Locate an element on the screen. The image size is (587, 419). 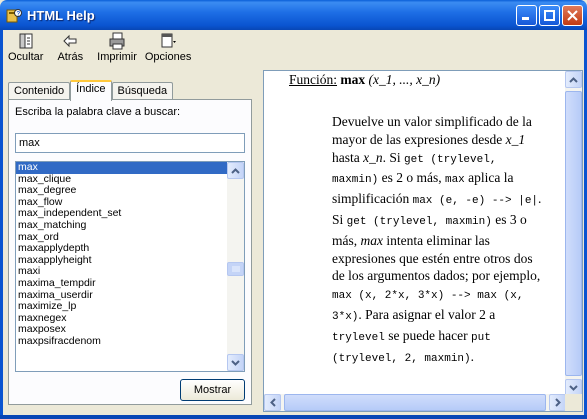
topic-scroll-up-button is located at coordinates (573, 79).